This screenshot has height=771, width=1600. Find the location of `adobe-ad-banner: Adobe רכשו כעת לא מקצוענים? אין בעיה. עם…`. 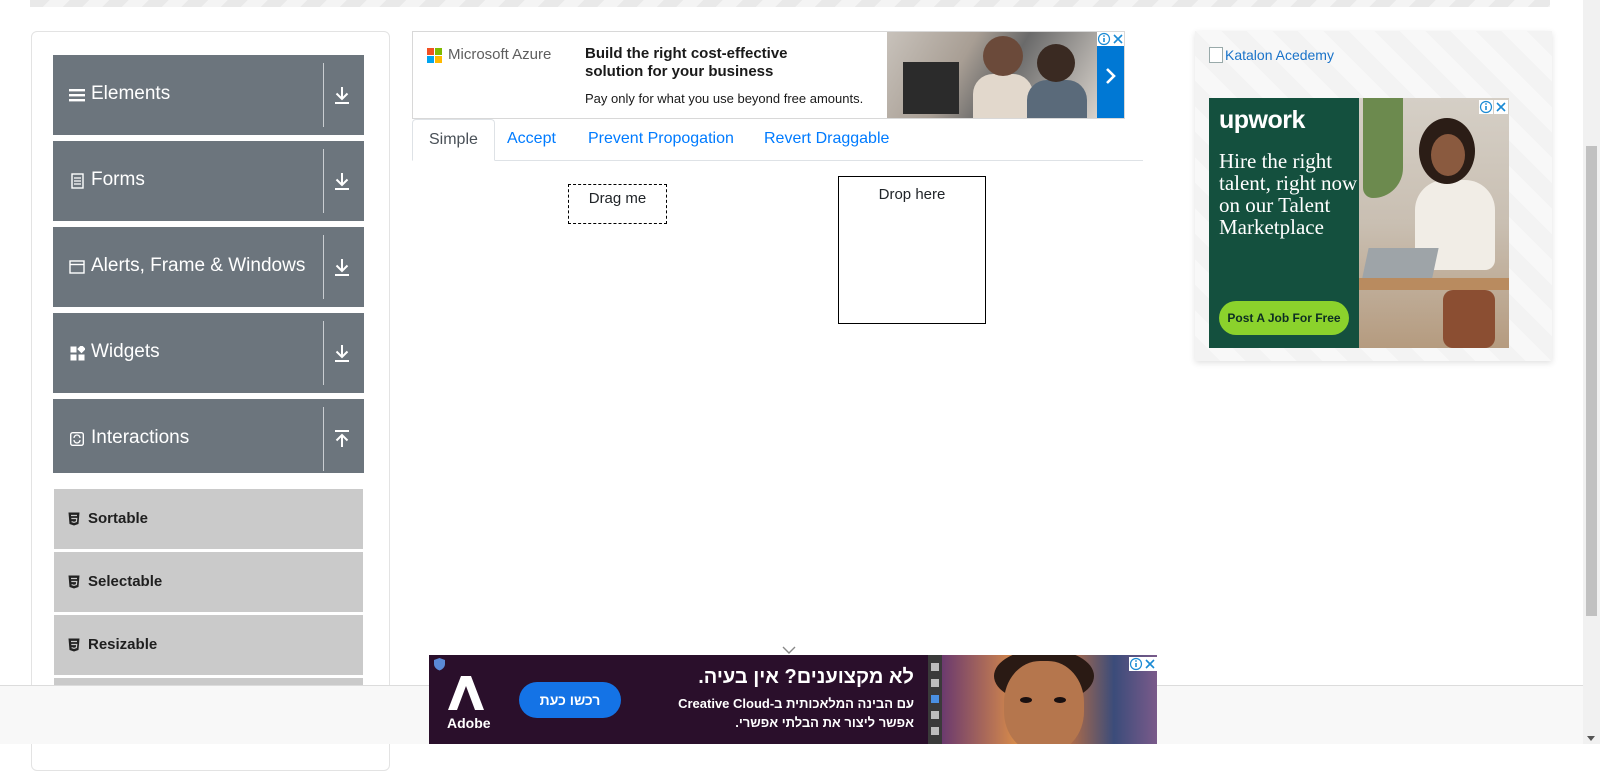

adobe-ad-banner: Adobe רכשו כעת לא מקצוענים? אין בעיה. עם… is located at coordinates (793, 699).